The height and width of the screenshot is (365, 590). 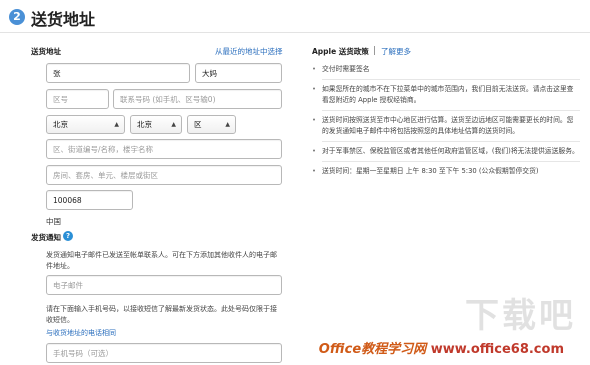 I want to click on shipping-notice-label: 发货通知, so click(x=46, y=237).